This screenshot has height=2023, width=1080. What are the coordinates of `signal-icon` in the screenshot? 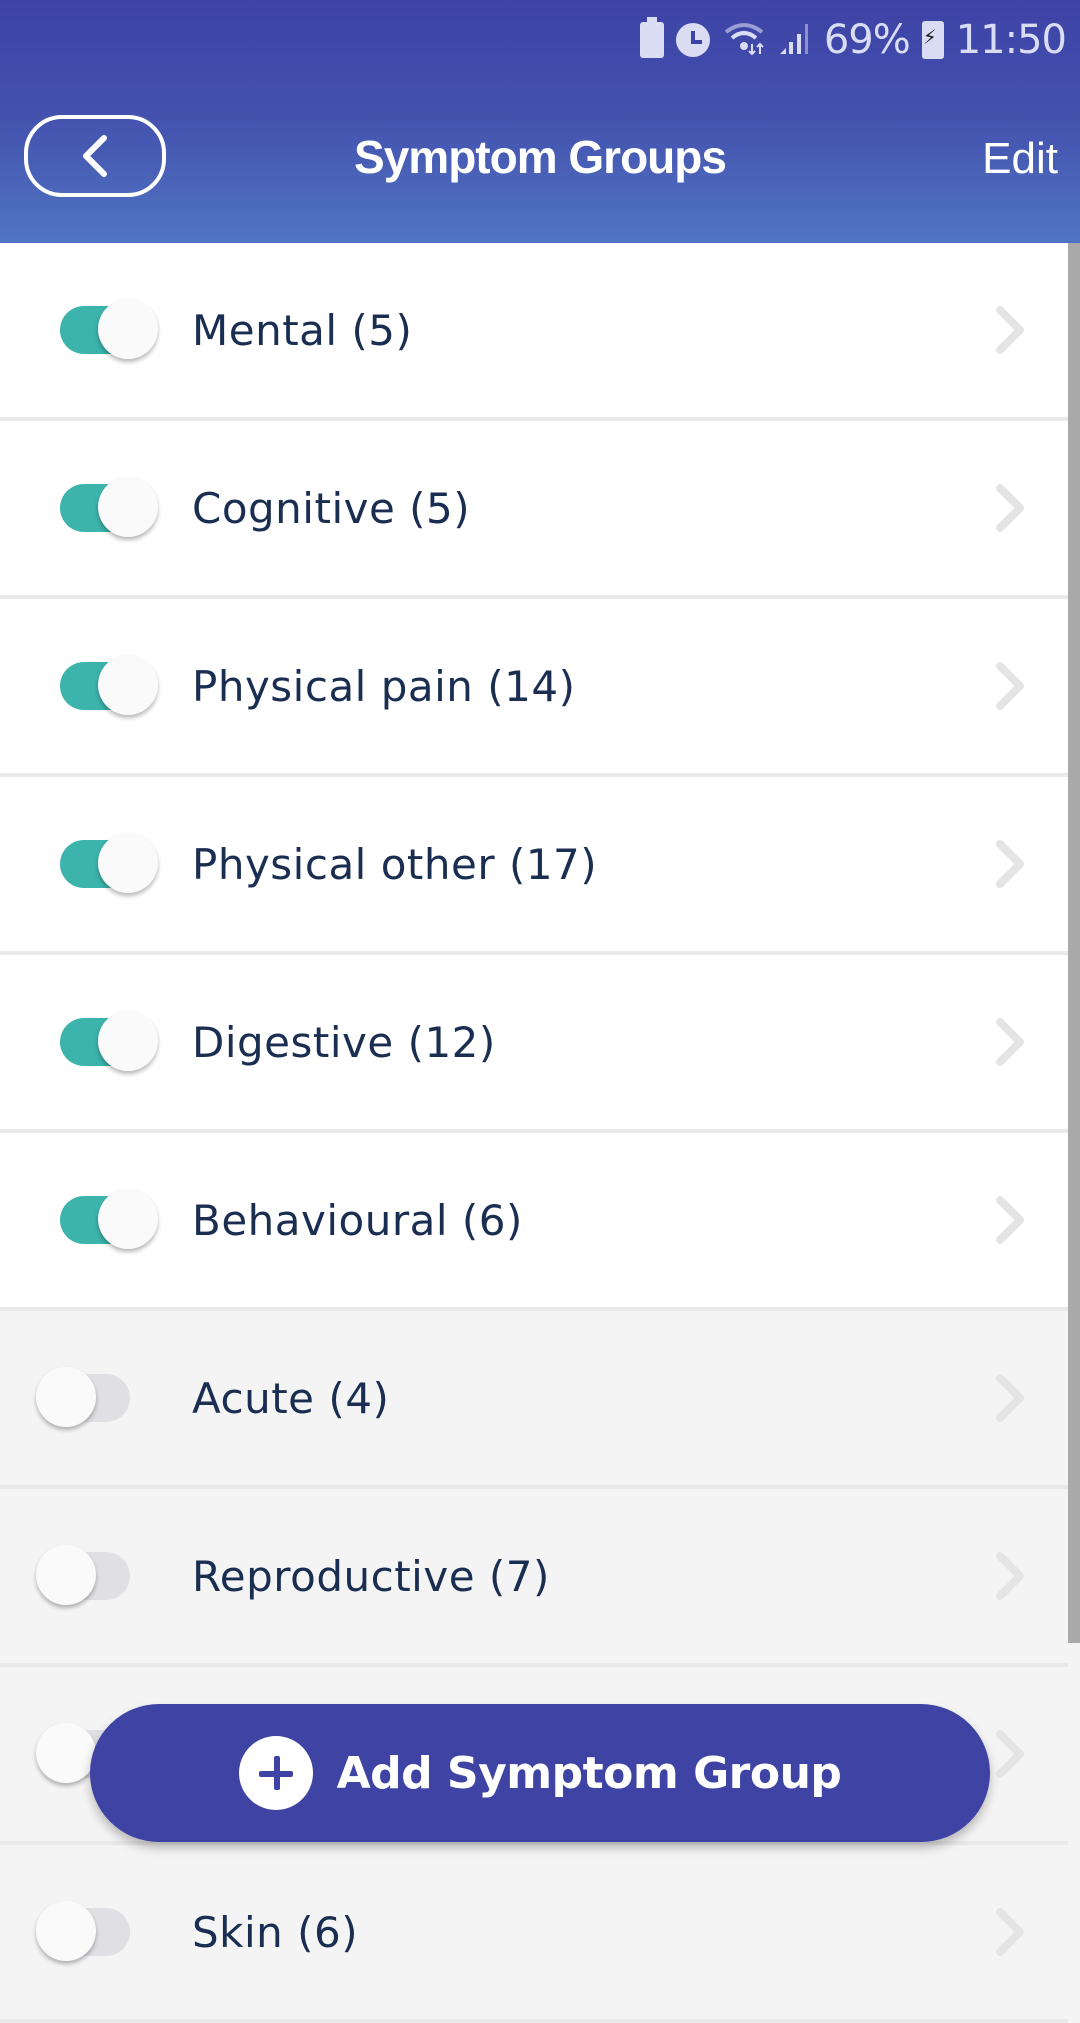 It's located at (795, 40).